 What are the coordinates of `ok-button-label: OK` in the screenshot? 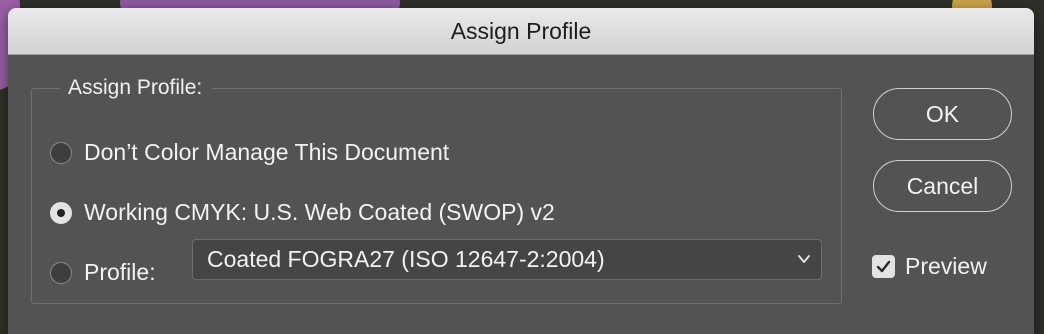 It's located at (942, 113).